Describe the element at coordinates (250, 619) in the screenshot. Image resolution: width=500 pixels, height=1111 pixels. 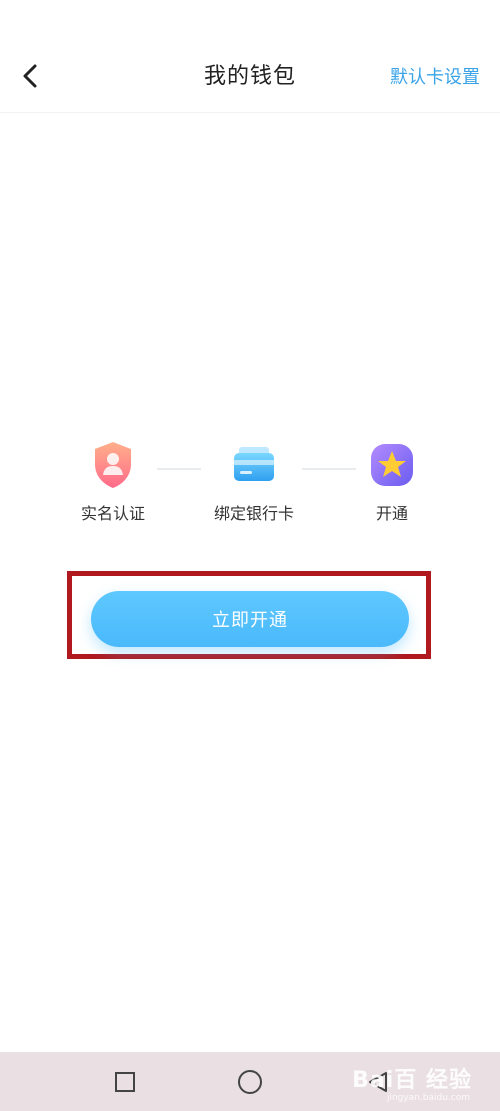
I see `open-now-button: 立即开通` at that location.